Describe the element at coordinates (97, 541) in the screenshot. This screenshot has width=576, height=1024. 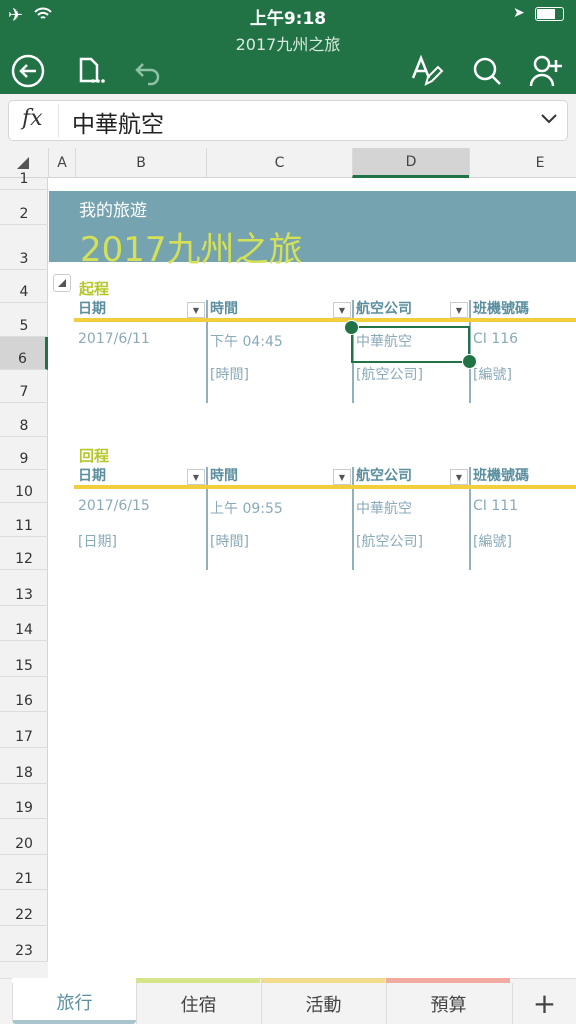
I see `table-cell: [日期]` at that location.